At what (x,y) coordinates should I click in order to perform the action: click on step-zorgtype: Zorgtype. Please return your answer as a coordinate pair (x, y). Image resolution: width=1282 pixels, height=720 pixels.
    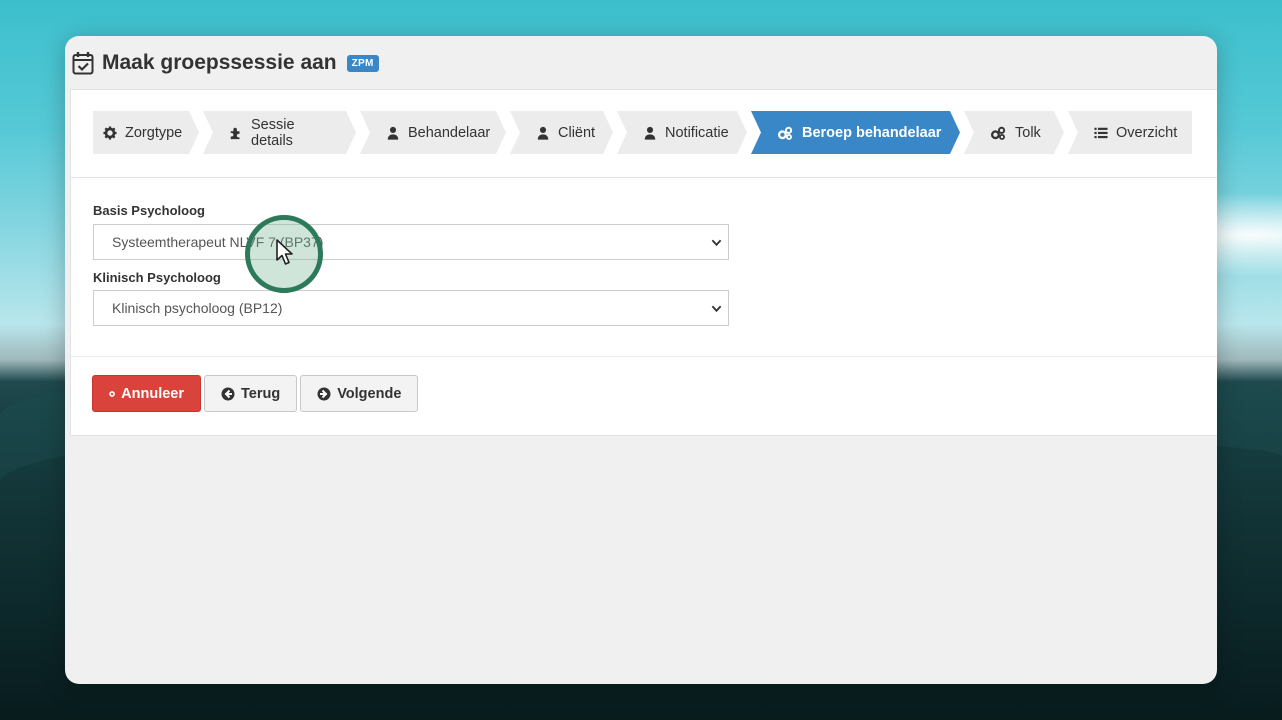
    Looking at the image, I should click on (146, 132).